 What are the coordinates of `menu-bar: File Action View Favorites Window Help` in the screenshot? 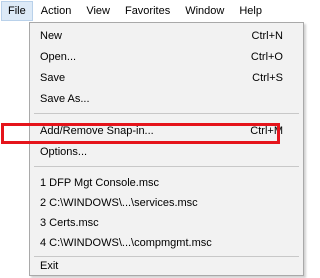 It's located at (156, 11).